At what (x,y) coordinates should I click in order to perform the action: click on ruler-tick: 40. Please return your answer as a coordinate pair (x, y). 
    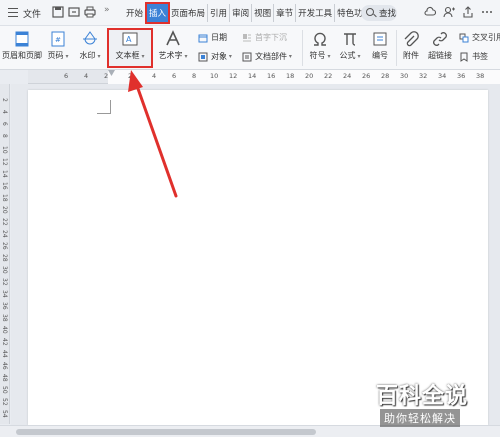
    Looking at the image, I should click on (4, 330).